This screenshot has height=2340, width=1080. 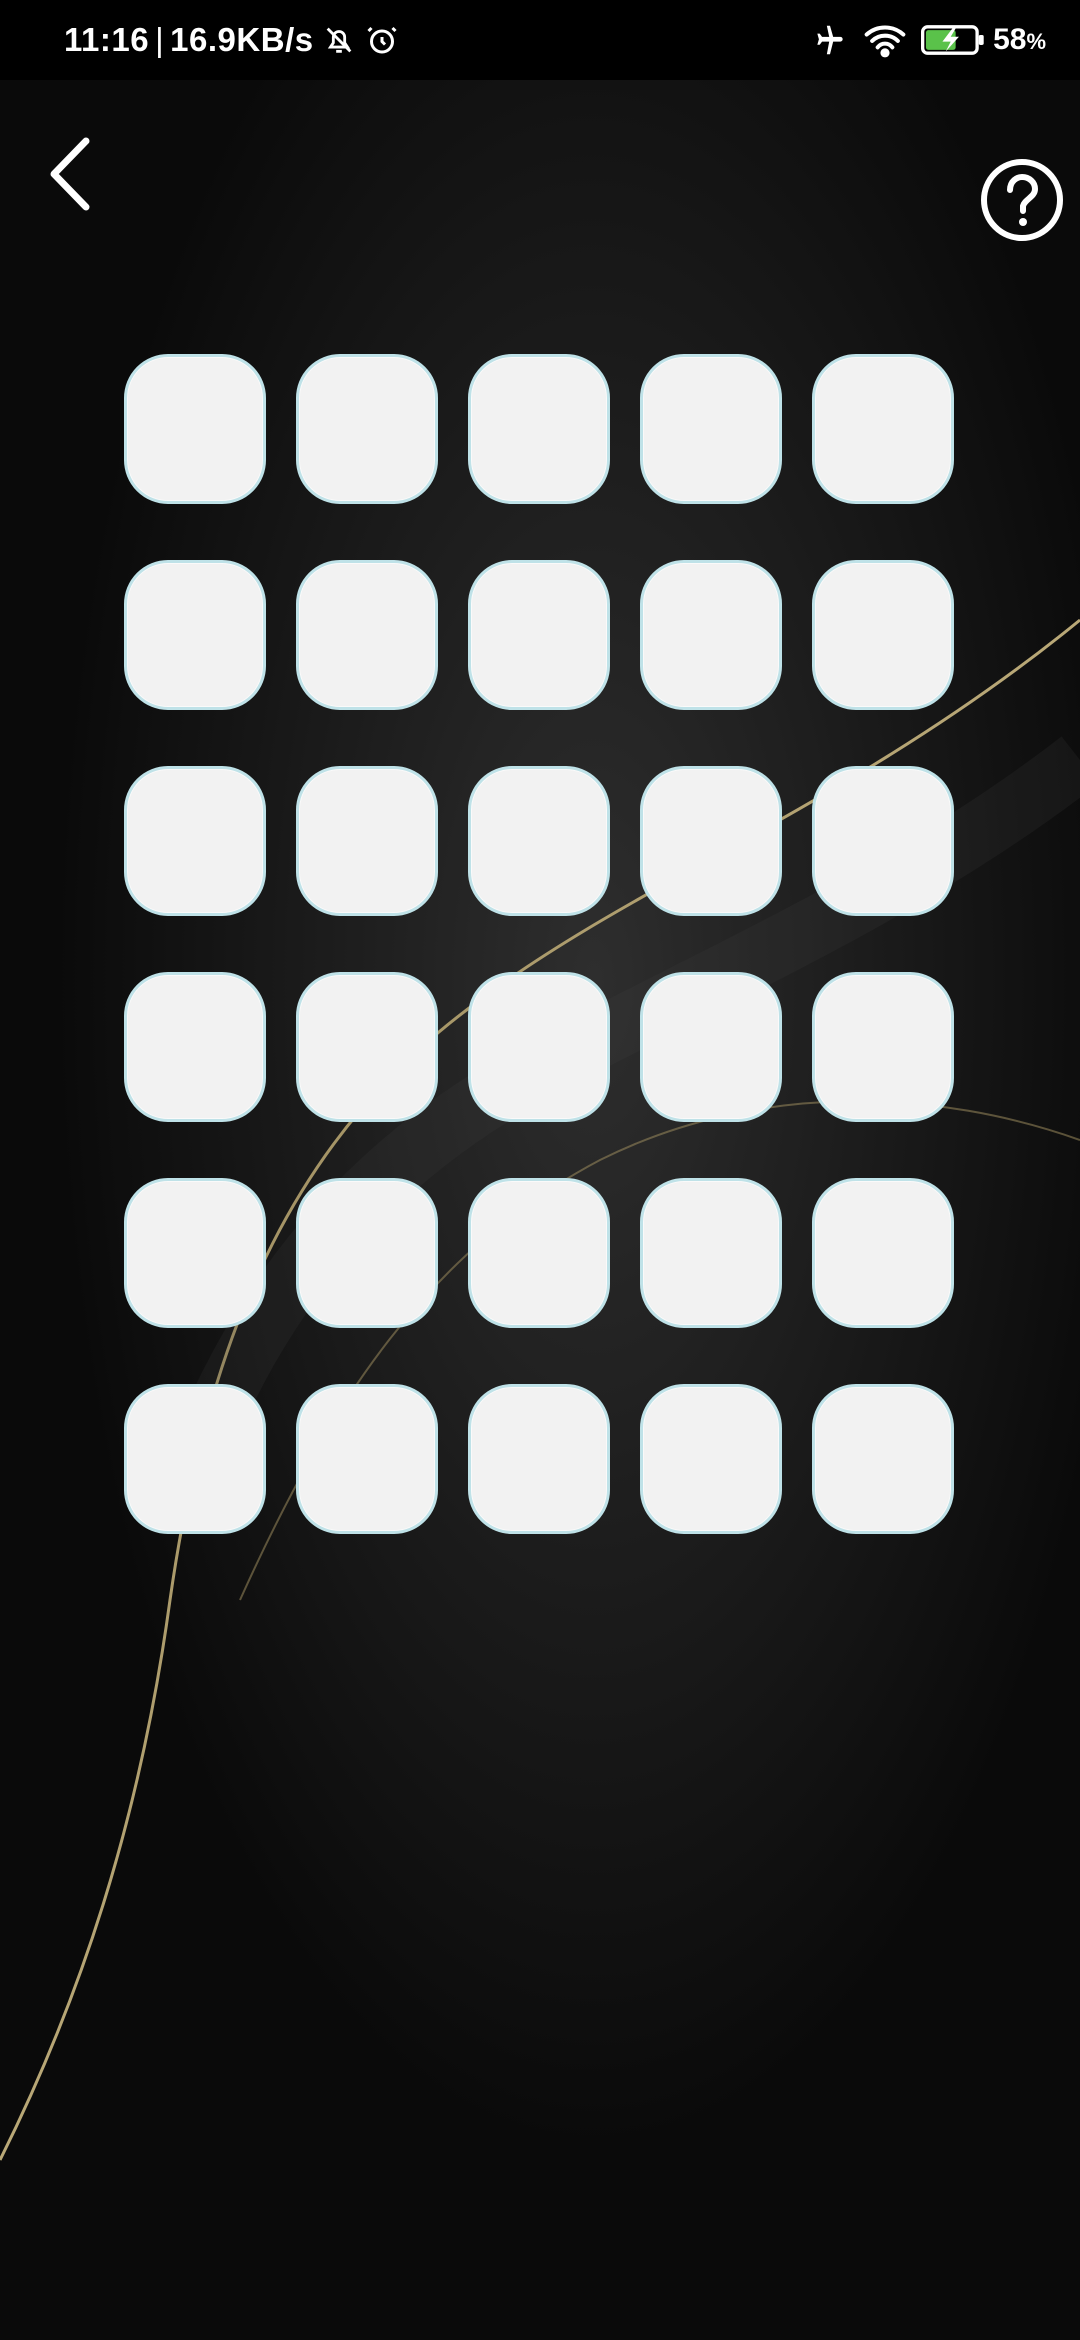 I want to click on muted-bell-icon, so click(x=339, y=40).